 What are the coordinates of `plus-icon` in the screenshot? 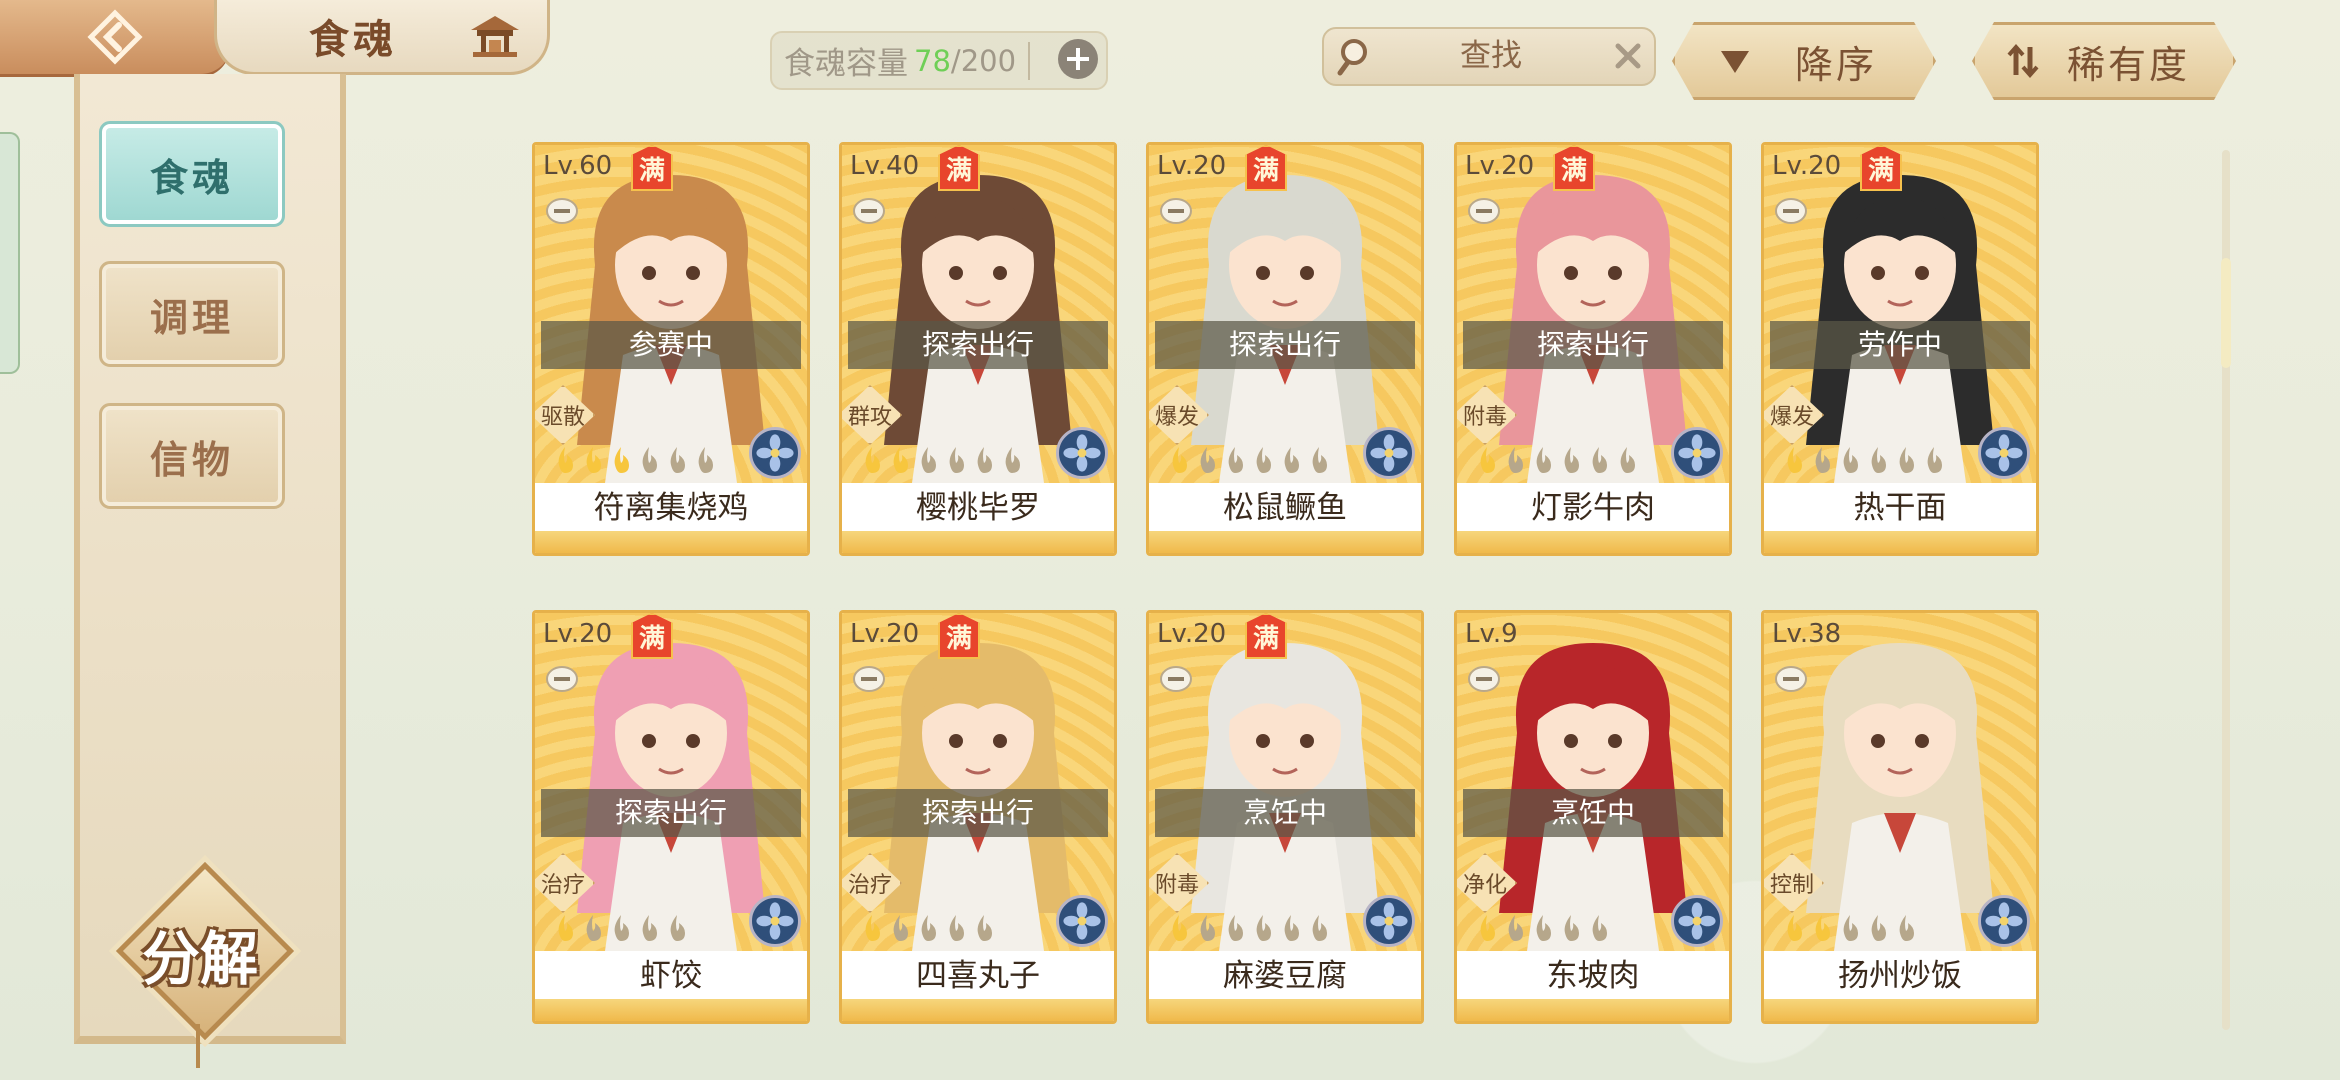 It's located at (1078, 59).